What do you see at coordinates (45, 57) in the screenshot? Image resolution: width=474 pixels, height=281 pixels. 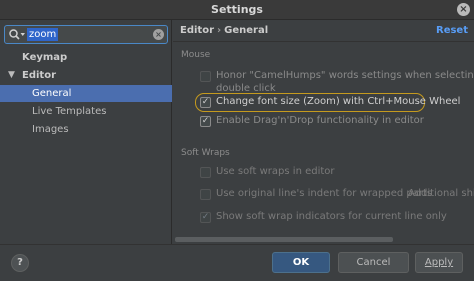 I see `sidebar-item-label: Keymap` at bounding box center [45, 57].